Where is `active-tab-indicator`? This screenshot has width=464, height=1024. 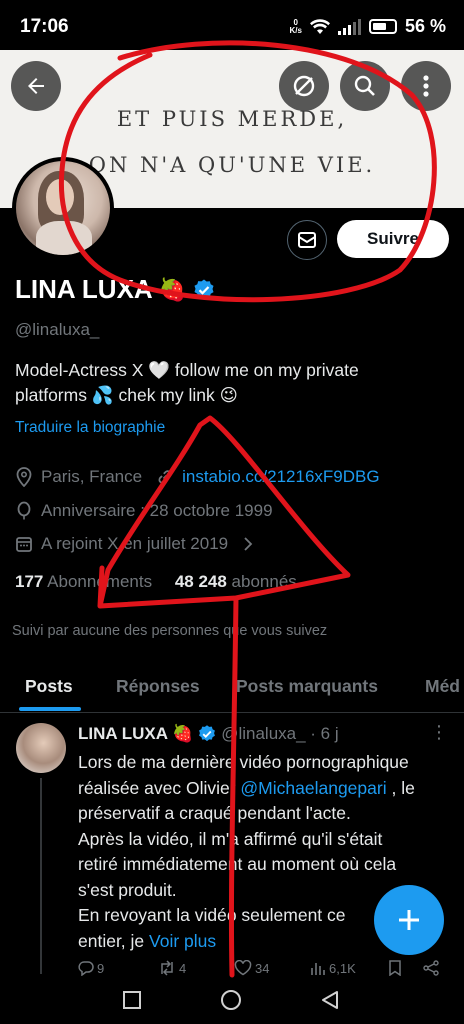
active-tab-indicator is located at coordinates (50, 709).